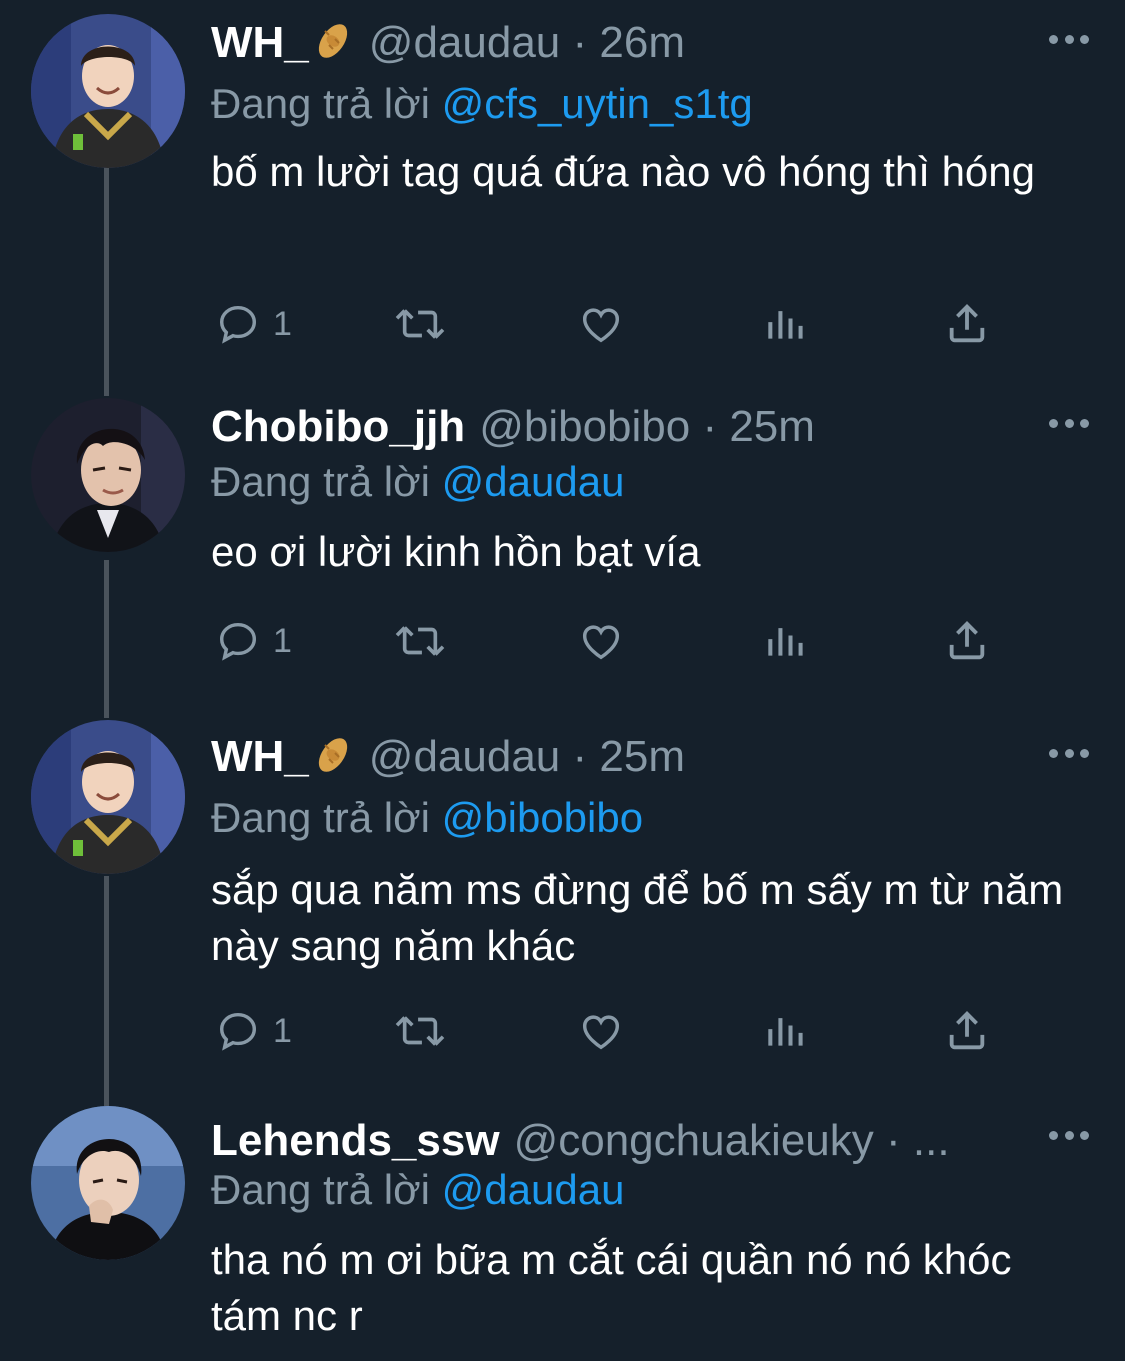 This screenshot has width=1125, height=1361. I want to click on tweet-header: WH_ @daudau · 25m, so click(623, 757).